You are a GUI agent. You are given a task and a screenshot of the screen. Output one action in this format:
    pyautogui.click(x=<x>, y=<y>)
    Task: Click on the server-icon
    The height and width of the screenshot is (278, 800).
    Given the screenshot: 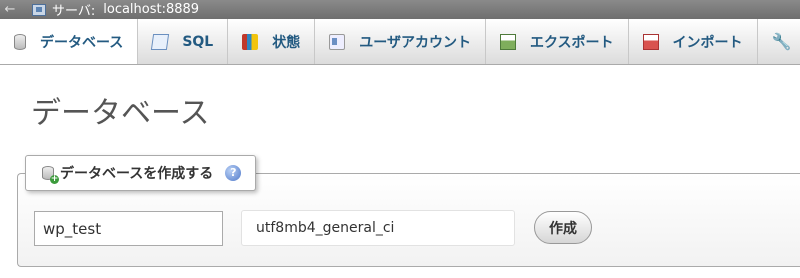 What is the action you would take?
    pyautogui.click(x=39, y=9)
    